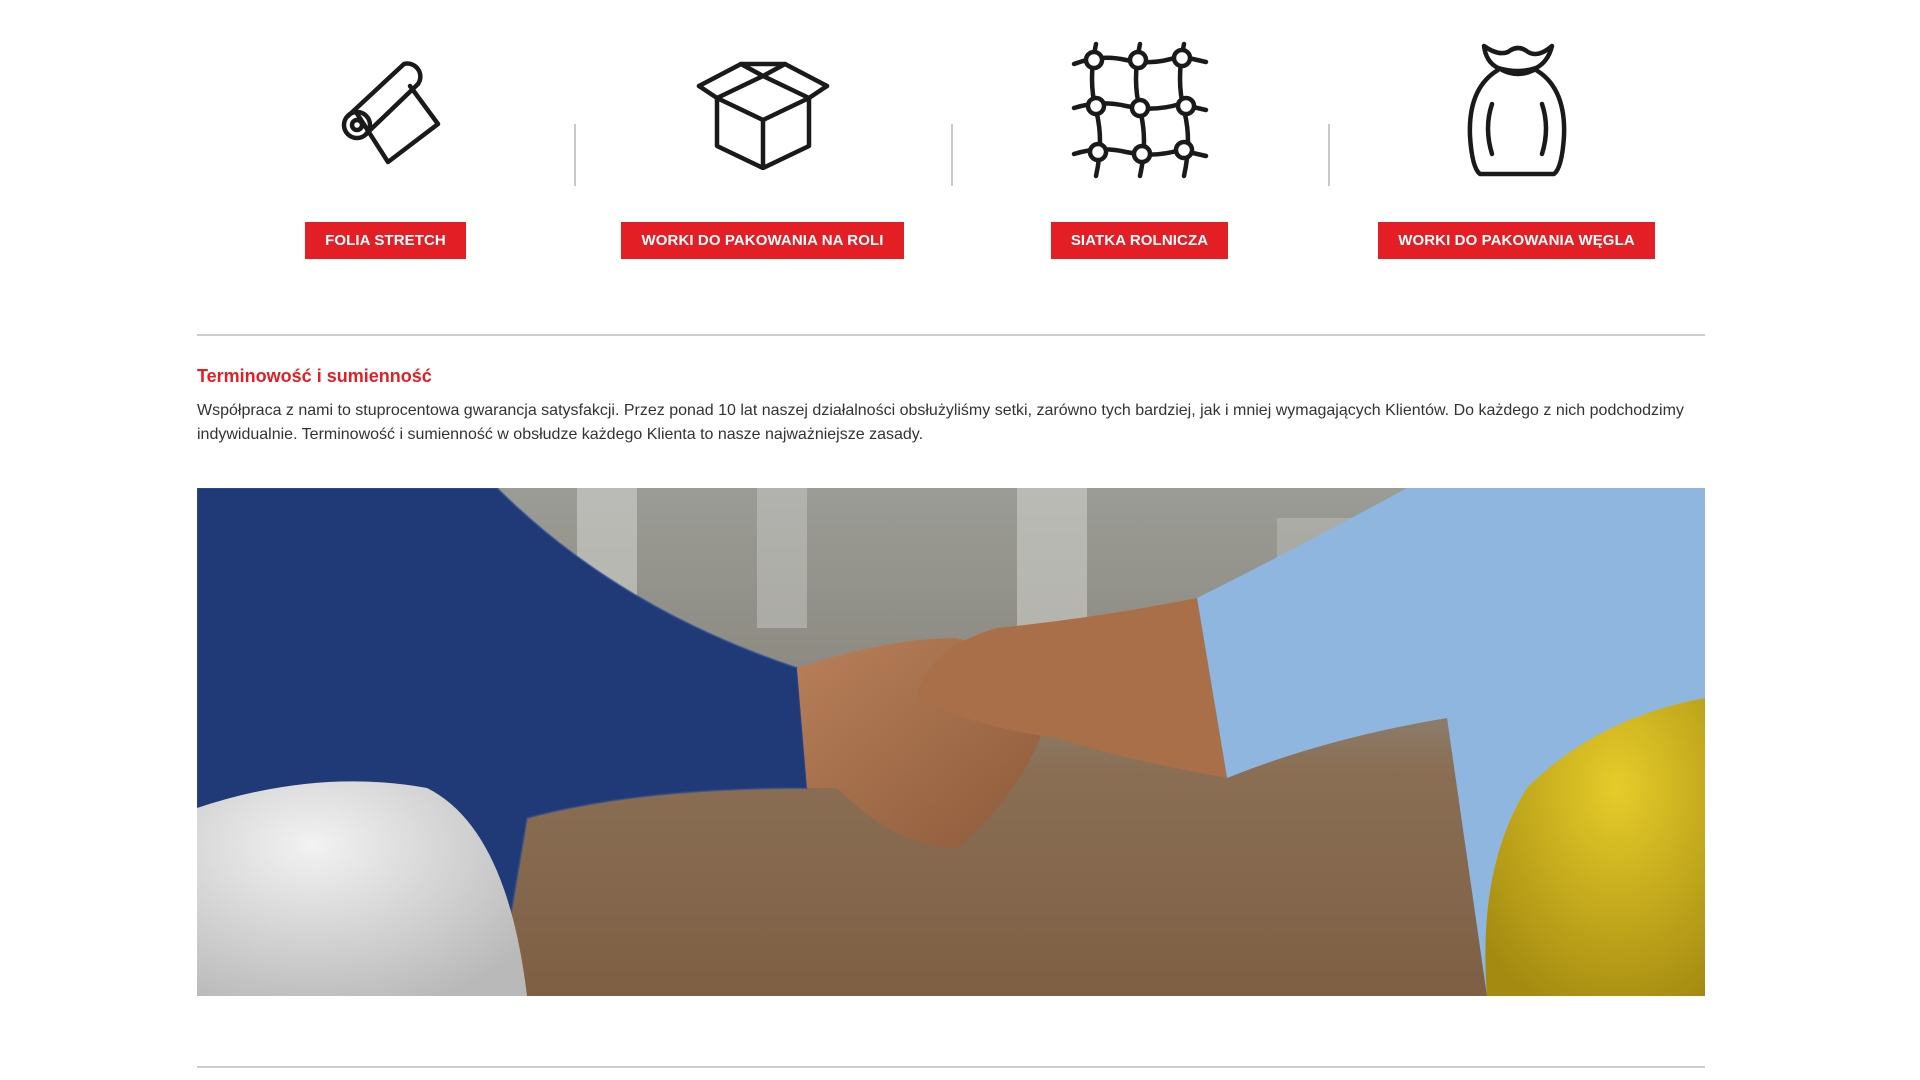 The image size is (1920, 1080). Describe the element at coordinates (1140, 110) in the screenshot. I see `net-mesh-icon` at that location.